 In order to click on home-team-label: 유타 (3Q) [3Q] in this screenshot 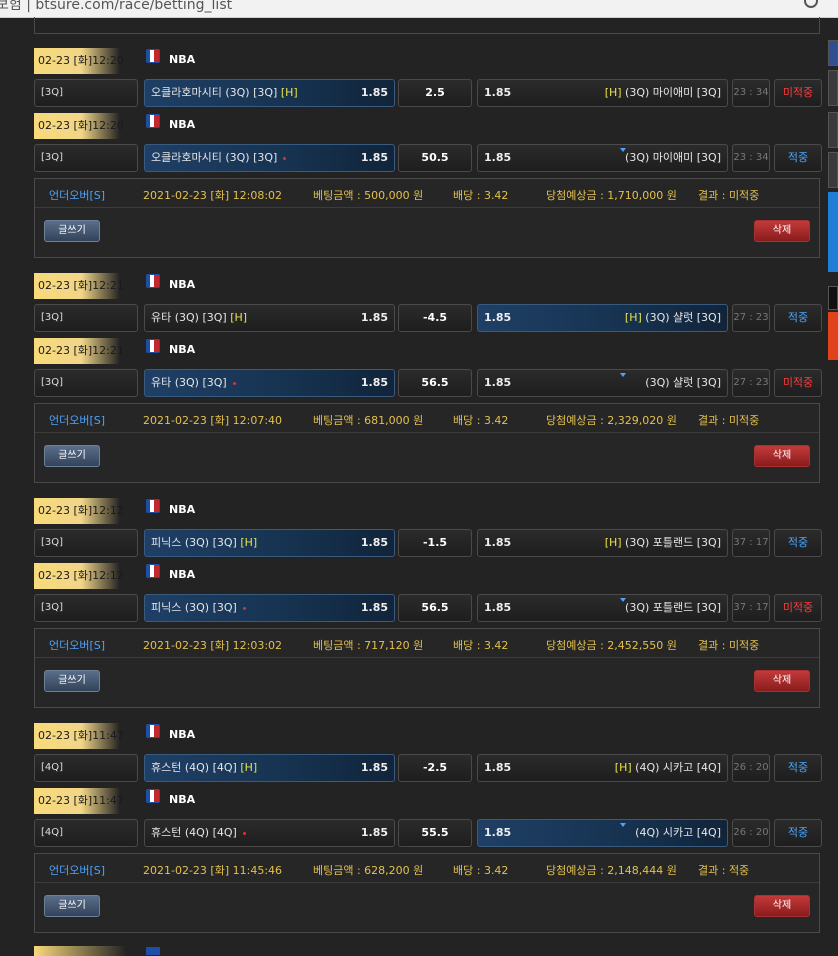, I will do `click(189, 382)`.